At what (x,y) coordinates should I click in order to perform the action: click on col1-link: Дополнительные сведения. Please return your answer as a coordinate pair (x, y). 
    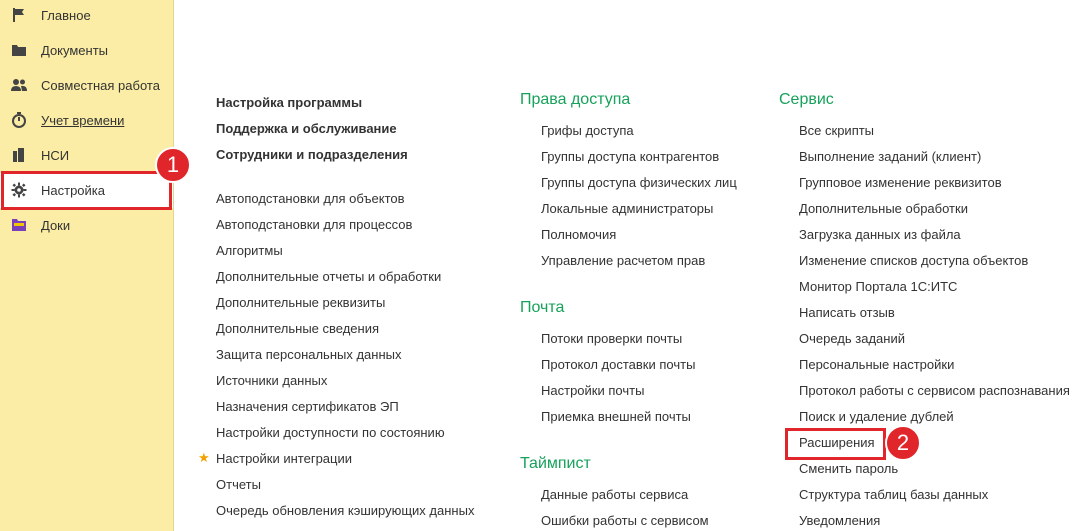
    Looking at the image, I should click on (297, 328).